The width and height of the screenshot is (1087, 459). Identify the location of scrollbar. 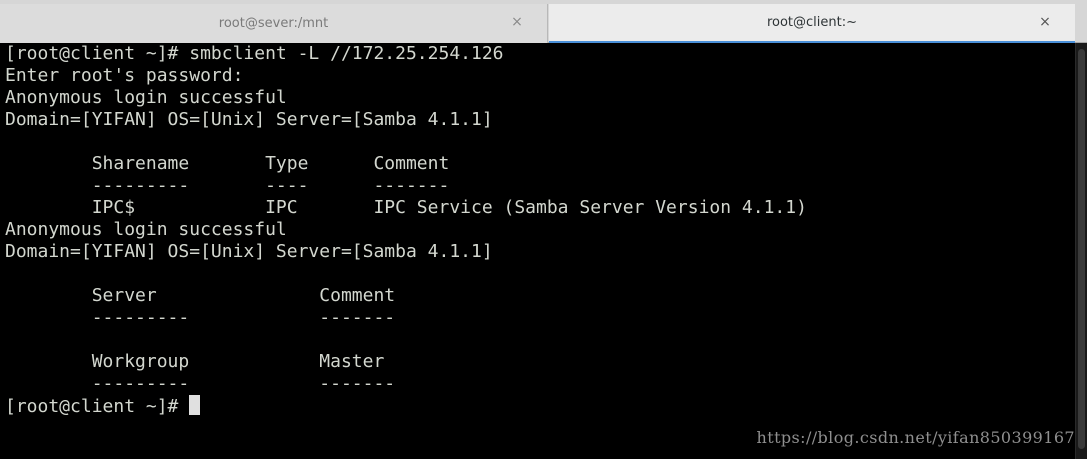
(1081, 251).